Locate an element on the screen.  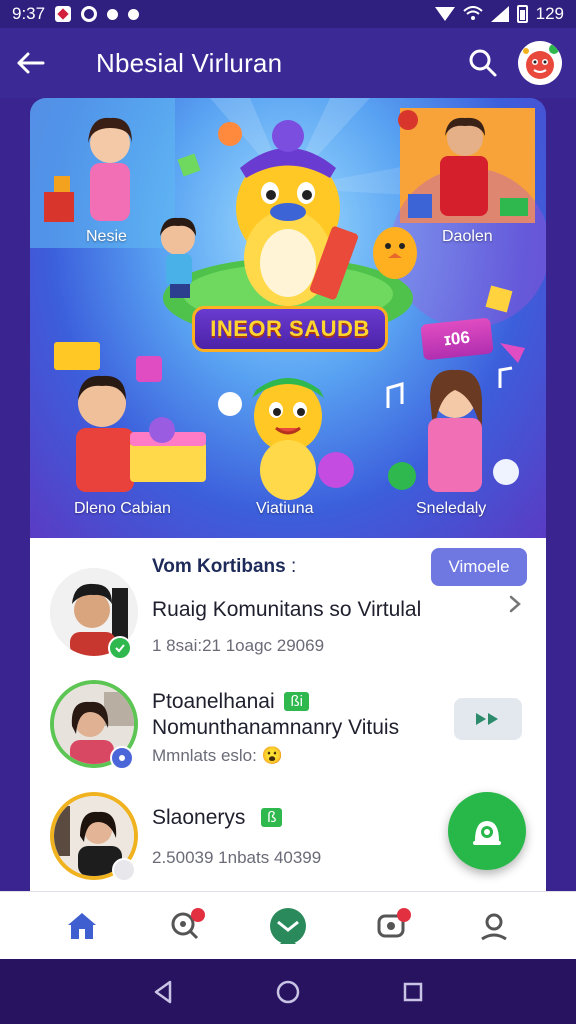
emoji-icon: 😮 is located at coordinates (272, 755).